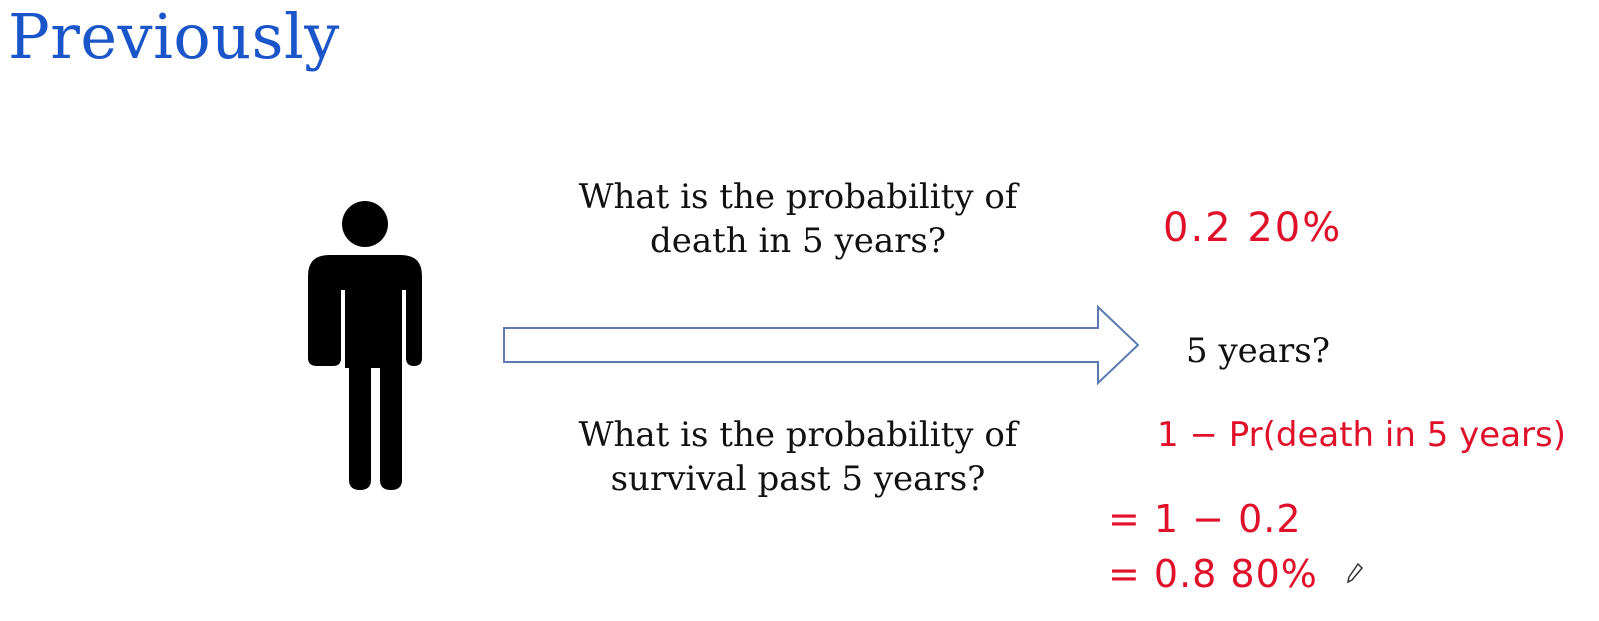  Describe the element at coordinates (365, 224) in the screenshot. I see `person-head` at that location.